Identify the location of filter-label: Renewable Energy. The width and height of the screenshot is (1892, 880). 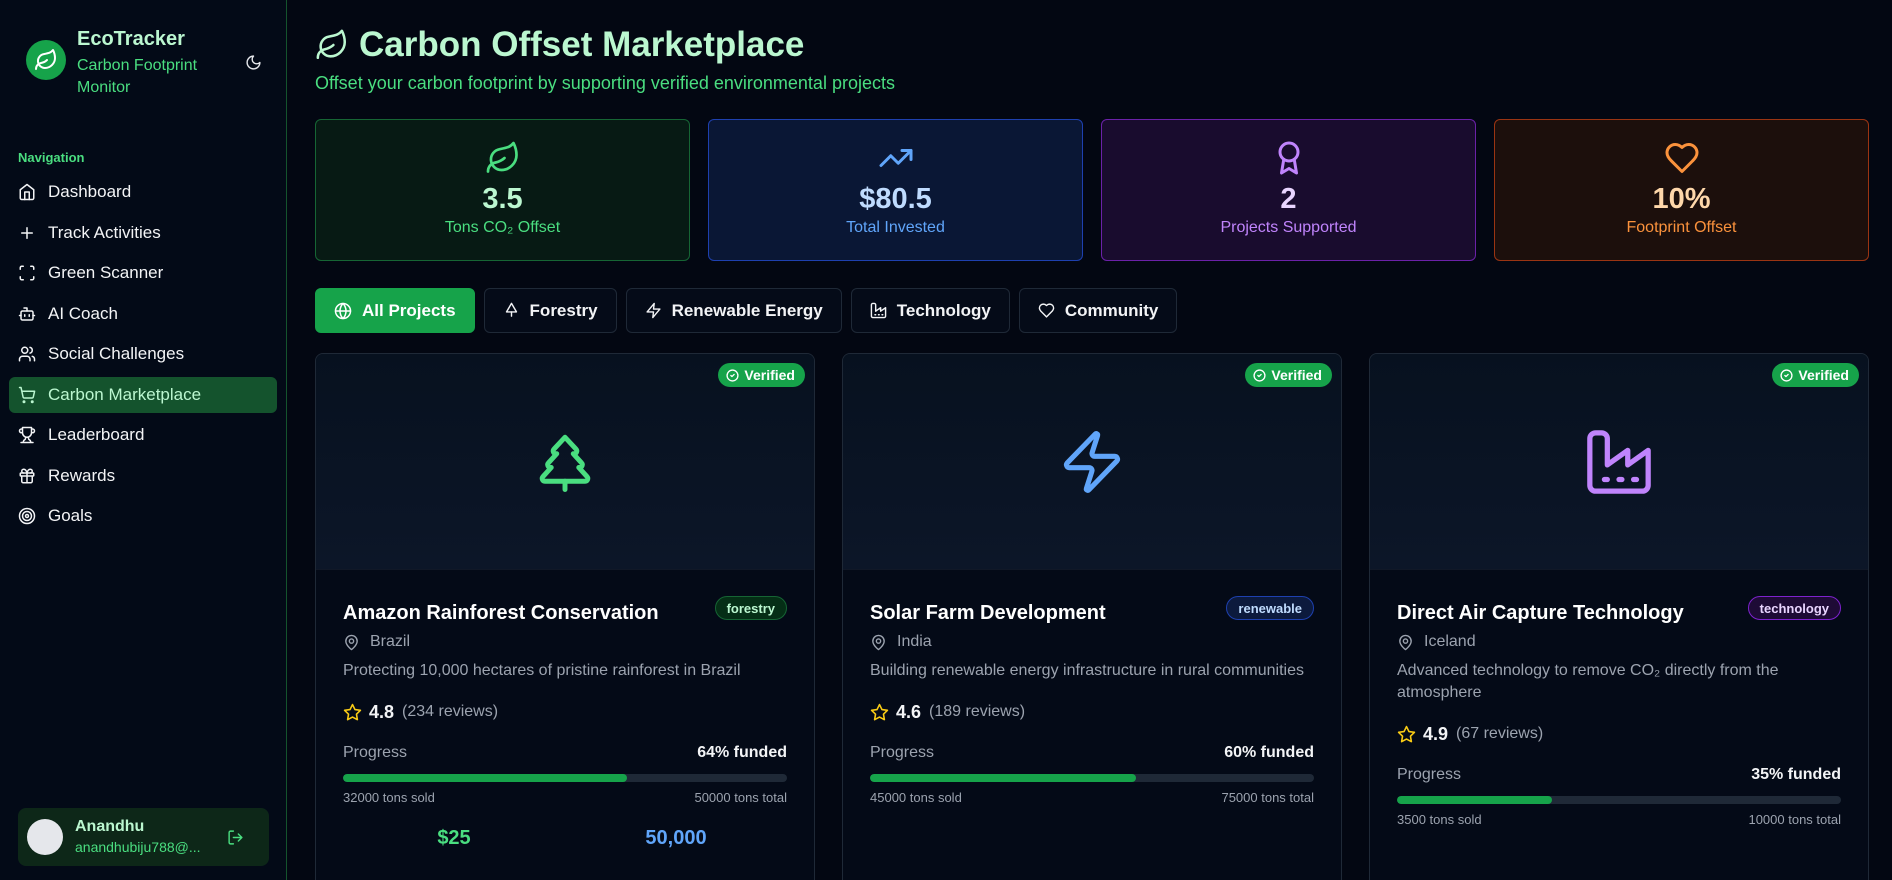
(747, 310).